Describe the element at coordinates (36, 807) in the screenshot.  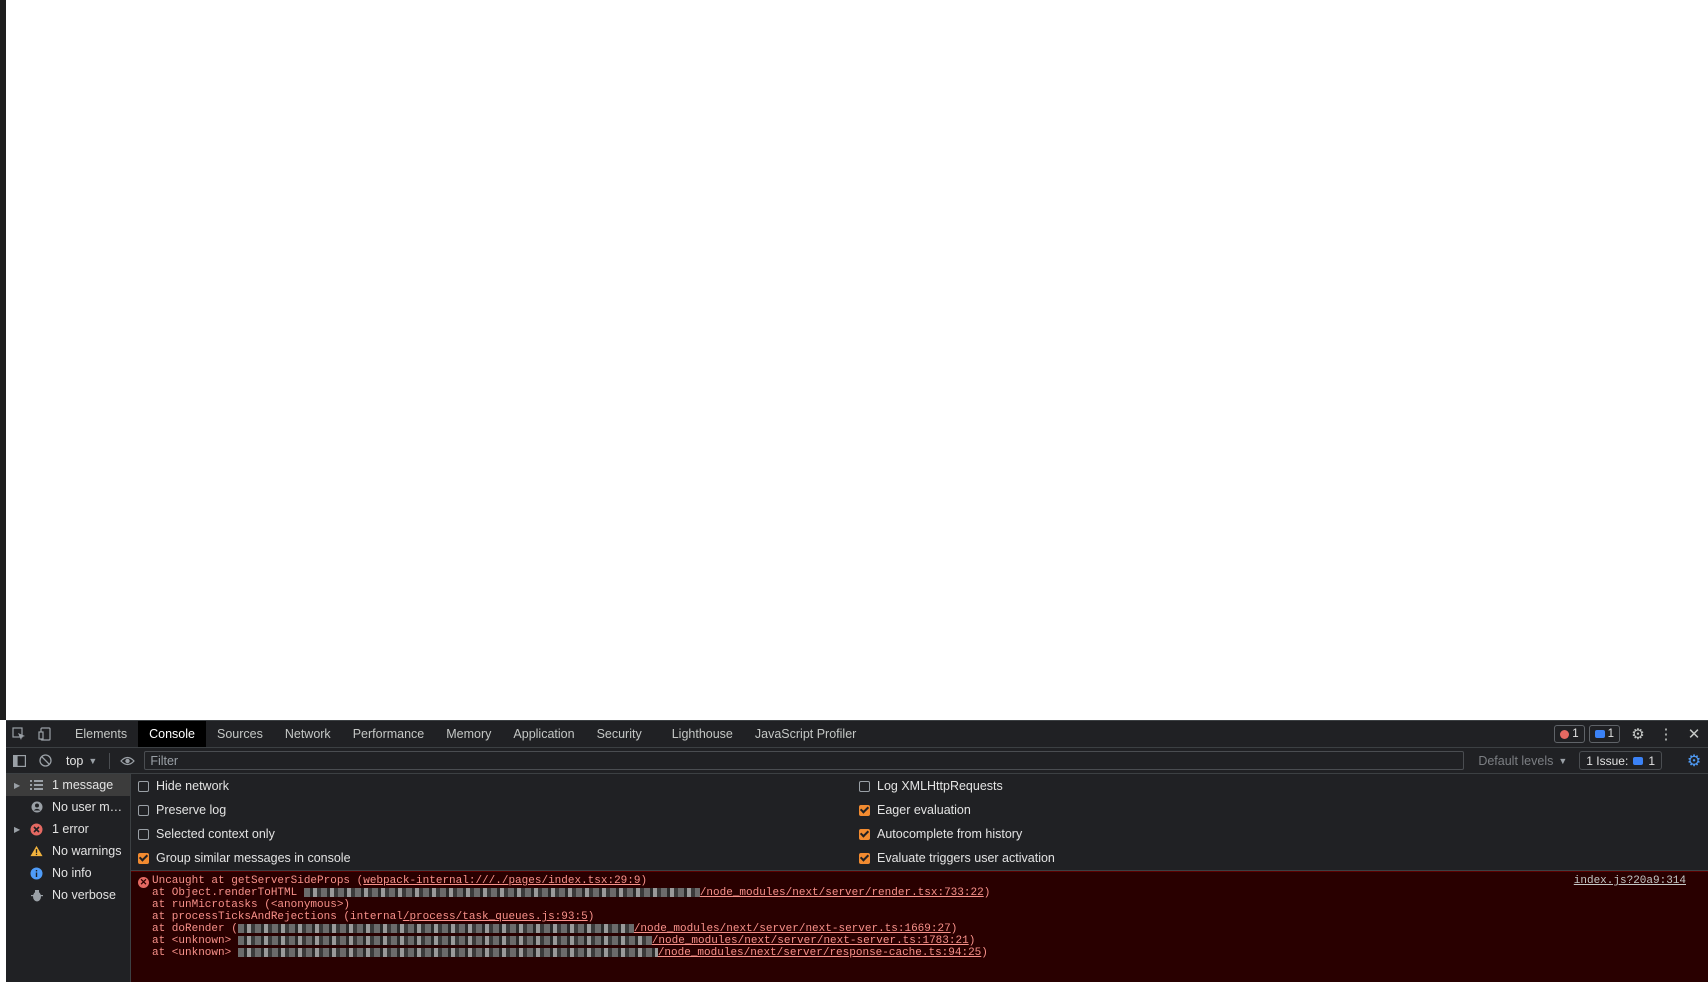
I see `user-icon` at that location.